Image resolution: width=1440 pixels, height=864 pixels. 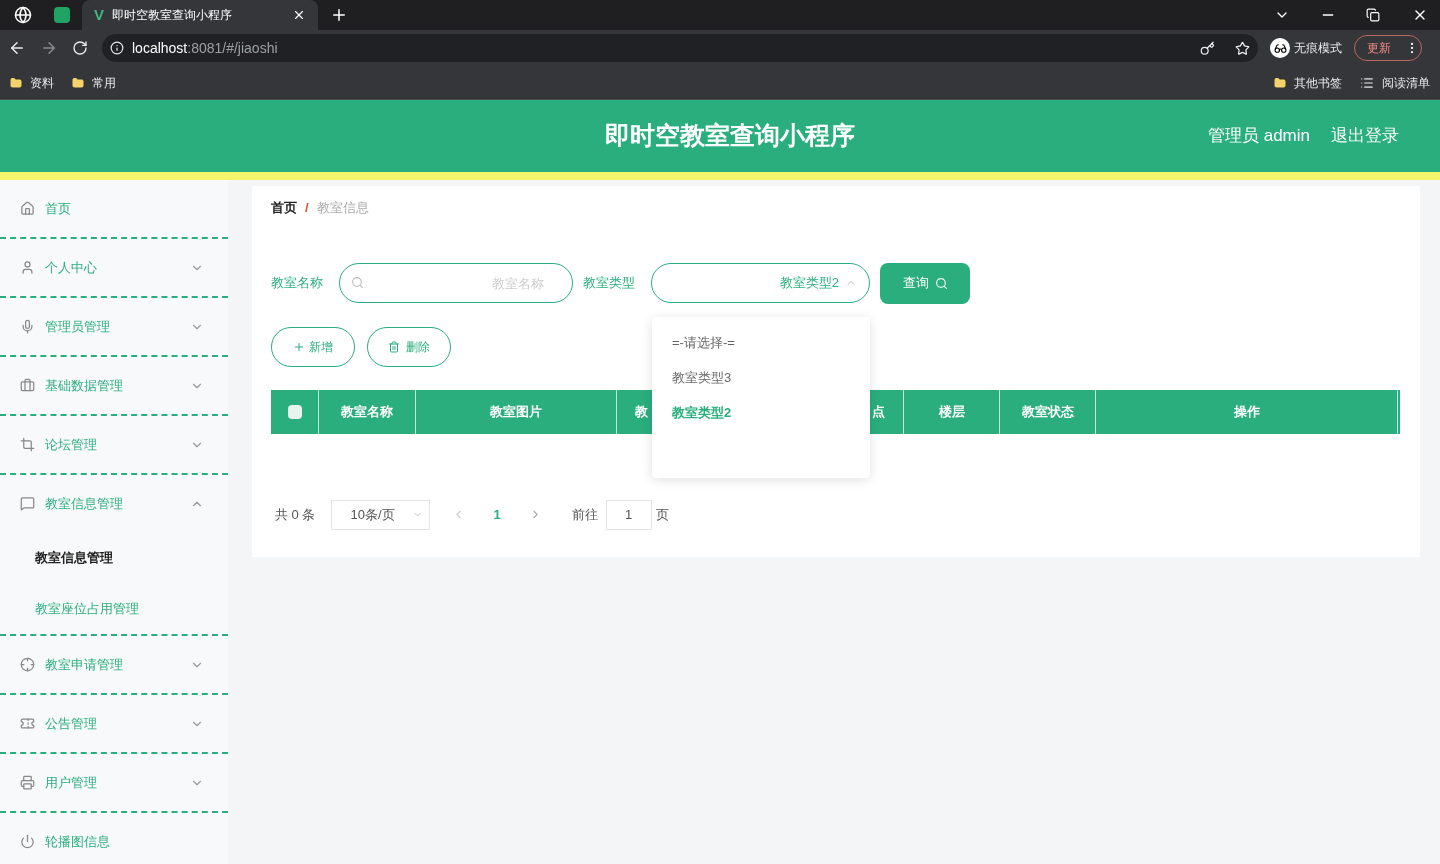 I want to click on chat-icon, so click(x=27, y=503).